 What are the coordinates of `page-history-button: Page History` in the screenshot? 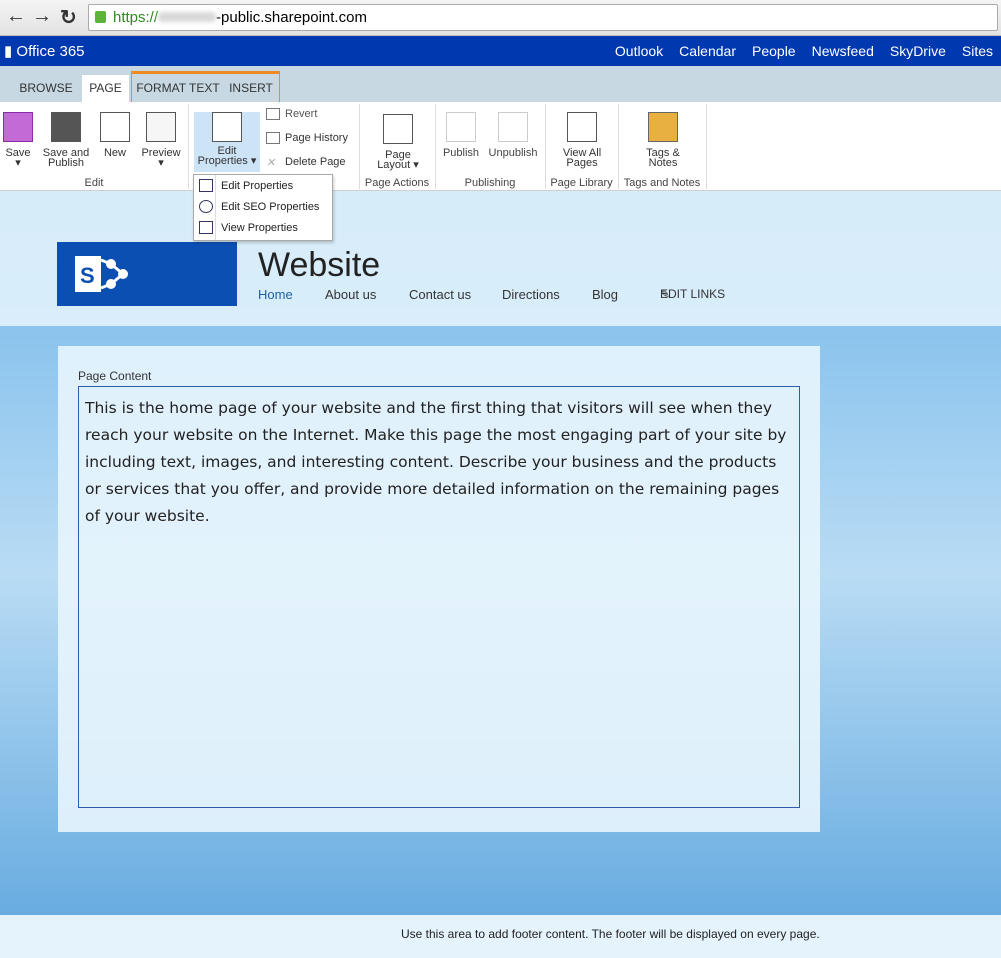 It's located at (307, 138).